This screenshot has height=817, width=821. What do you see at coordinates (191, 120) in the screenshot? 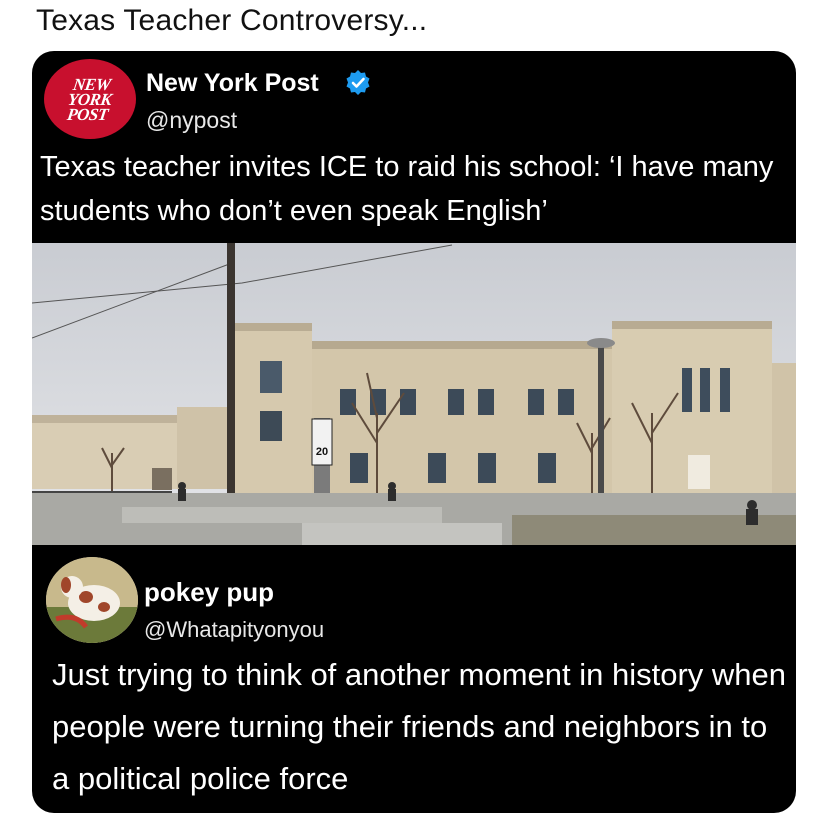
I see `post-handle: @nypost` at bounding box center [191, 120].